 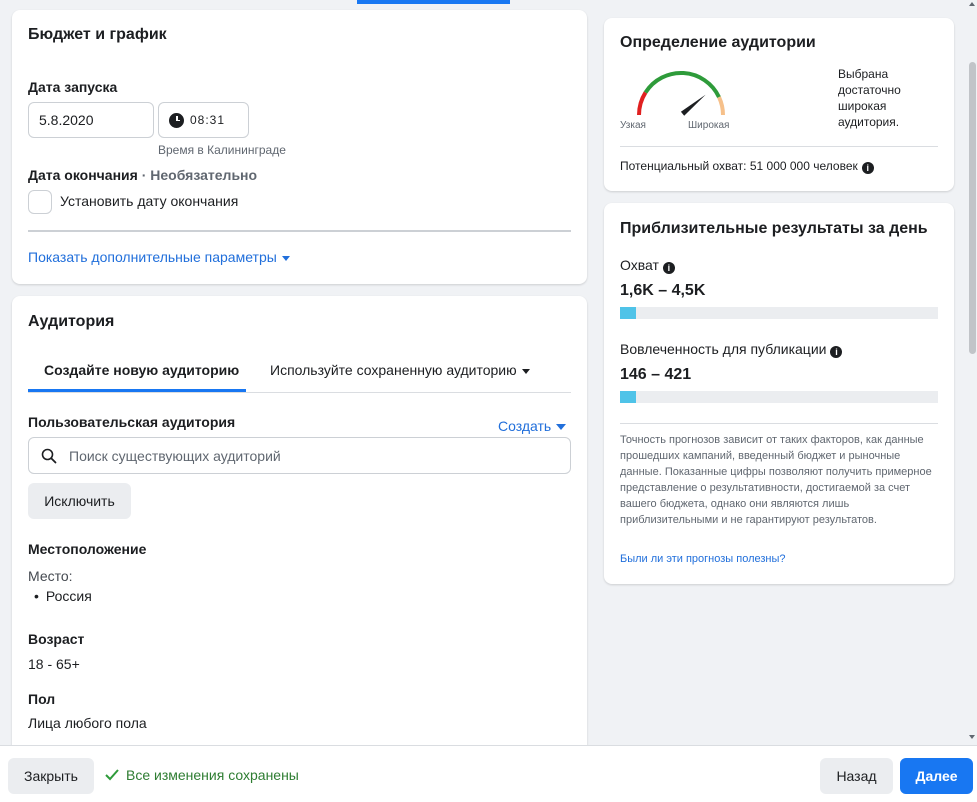 I want to click on gauge-red-segment, so click(x=642, y=103).